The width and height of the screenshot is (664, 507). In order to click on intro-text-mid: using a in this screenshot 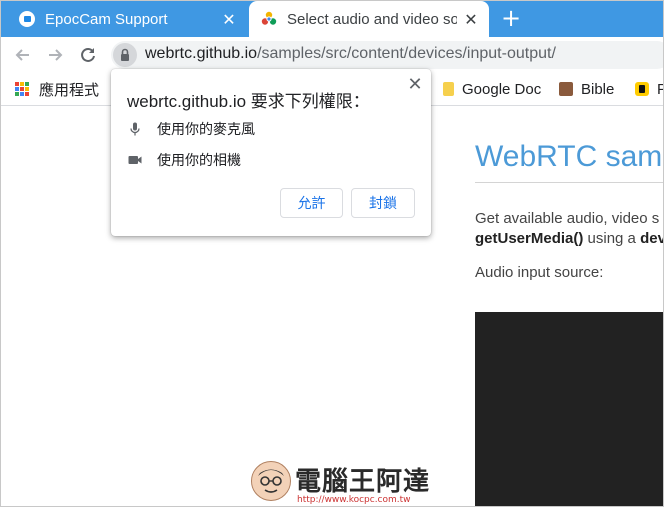, I will do `click(612, 238)`.